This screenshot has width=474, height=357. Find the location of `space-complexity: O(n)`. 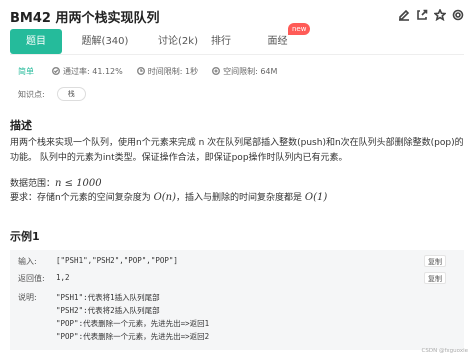

space-complexity: O(n) is located at coordinates (165, 197).